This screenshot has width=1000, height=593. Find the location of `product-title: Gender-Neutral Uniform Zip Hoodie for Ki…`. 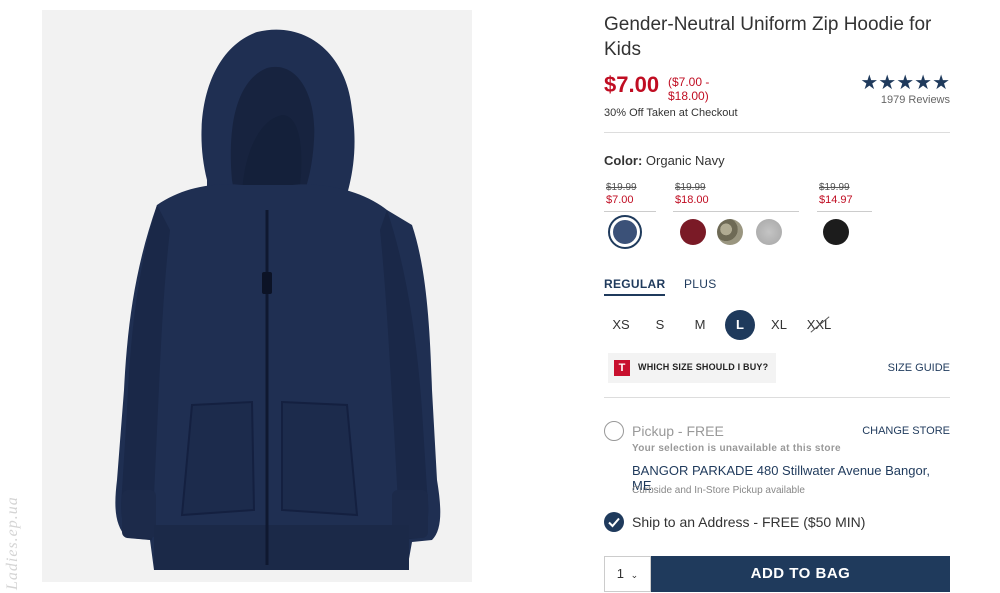

product-title: Gender-Neutral Uniform Zip Hoodie for Ki… is located at coordinates (768, 37).